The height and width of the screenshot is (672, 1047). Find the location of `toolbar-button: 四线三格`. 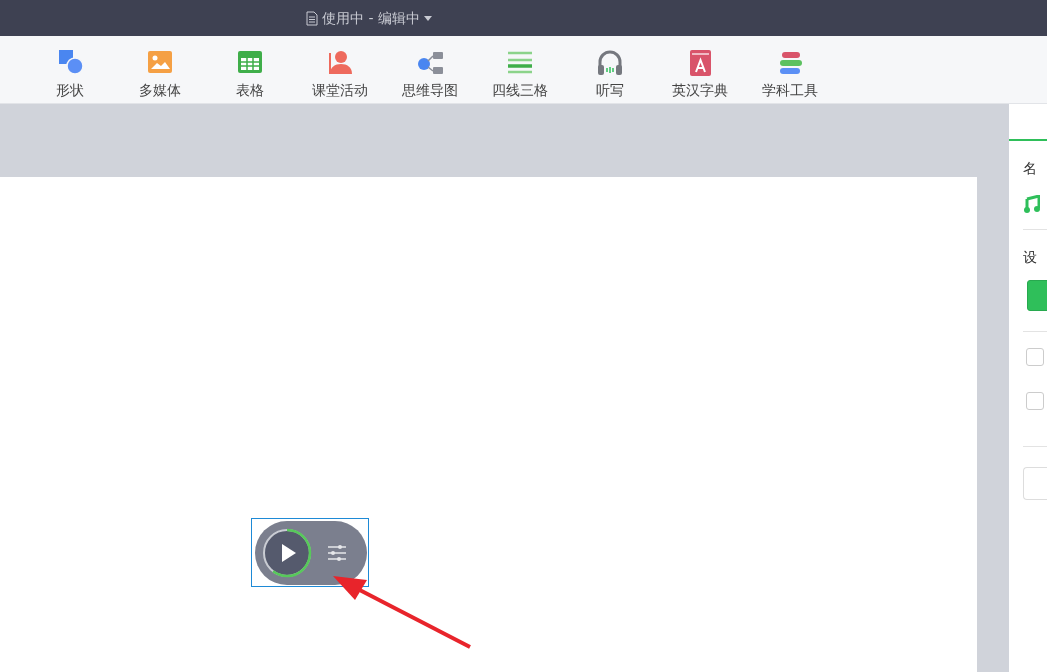

toolbar-button: 四线三格 is located at coordinates (520, 69).